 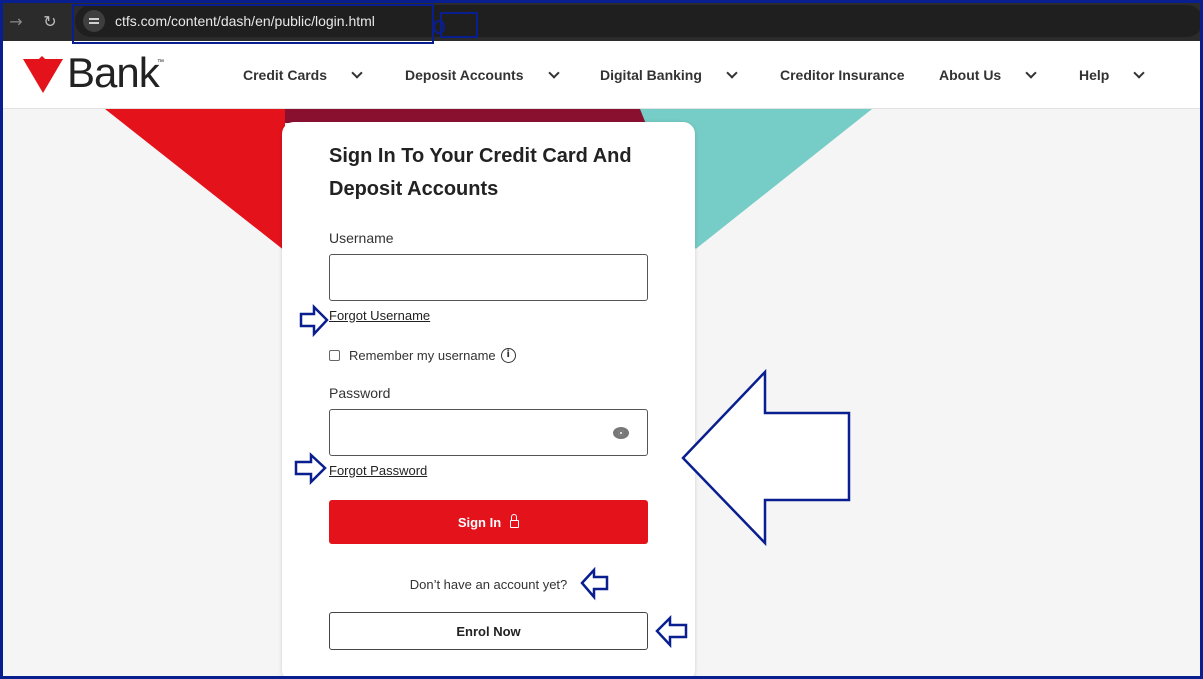 I want to click on username-label: Username, so click(x=361, y=238).